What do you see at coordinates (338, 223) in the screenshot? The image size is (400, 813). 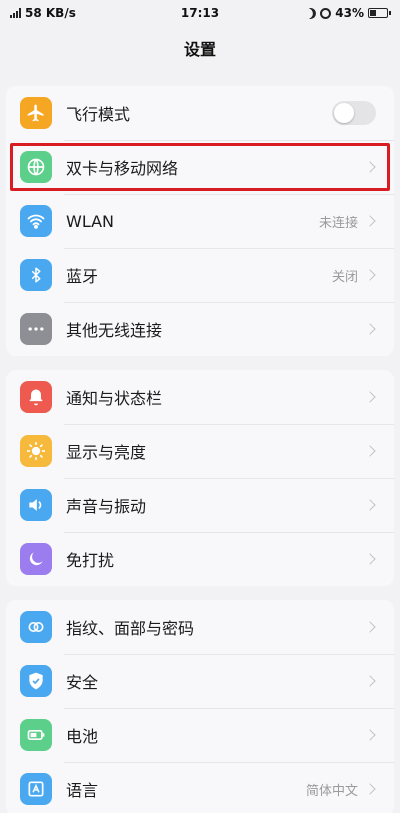 I see `setting-value: 未连接` at bounding box center [338, 223].